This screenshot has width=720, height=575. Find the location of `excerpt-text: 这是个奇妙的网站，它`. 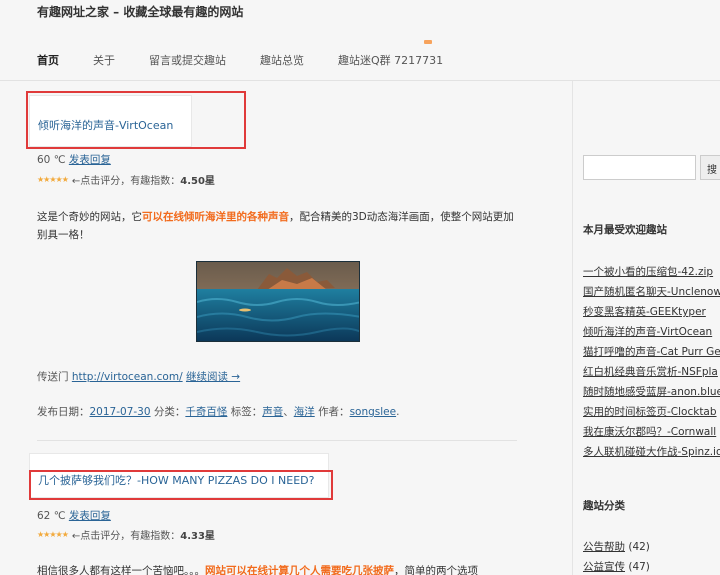

excerpt-text: 这是个奇妙的网站，它 is located at coordinates (89, 217).